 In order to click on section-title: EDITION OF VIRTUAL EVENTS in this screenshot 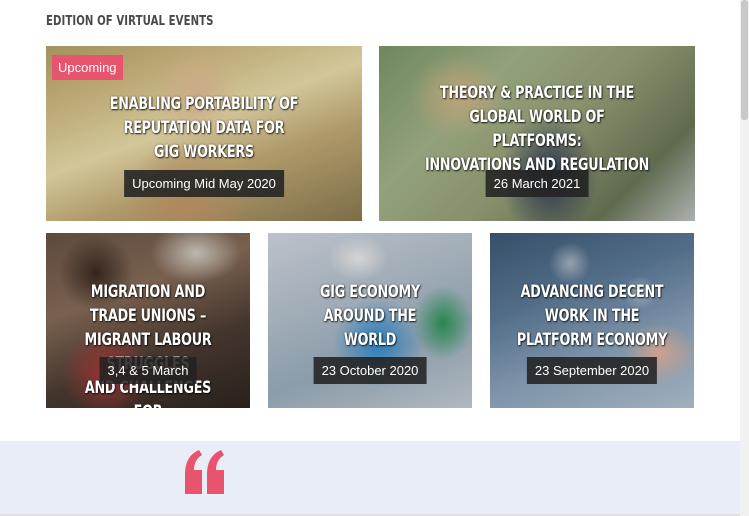, I will do `click(130, 21)`.